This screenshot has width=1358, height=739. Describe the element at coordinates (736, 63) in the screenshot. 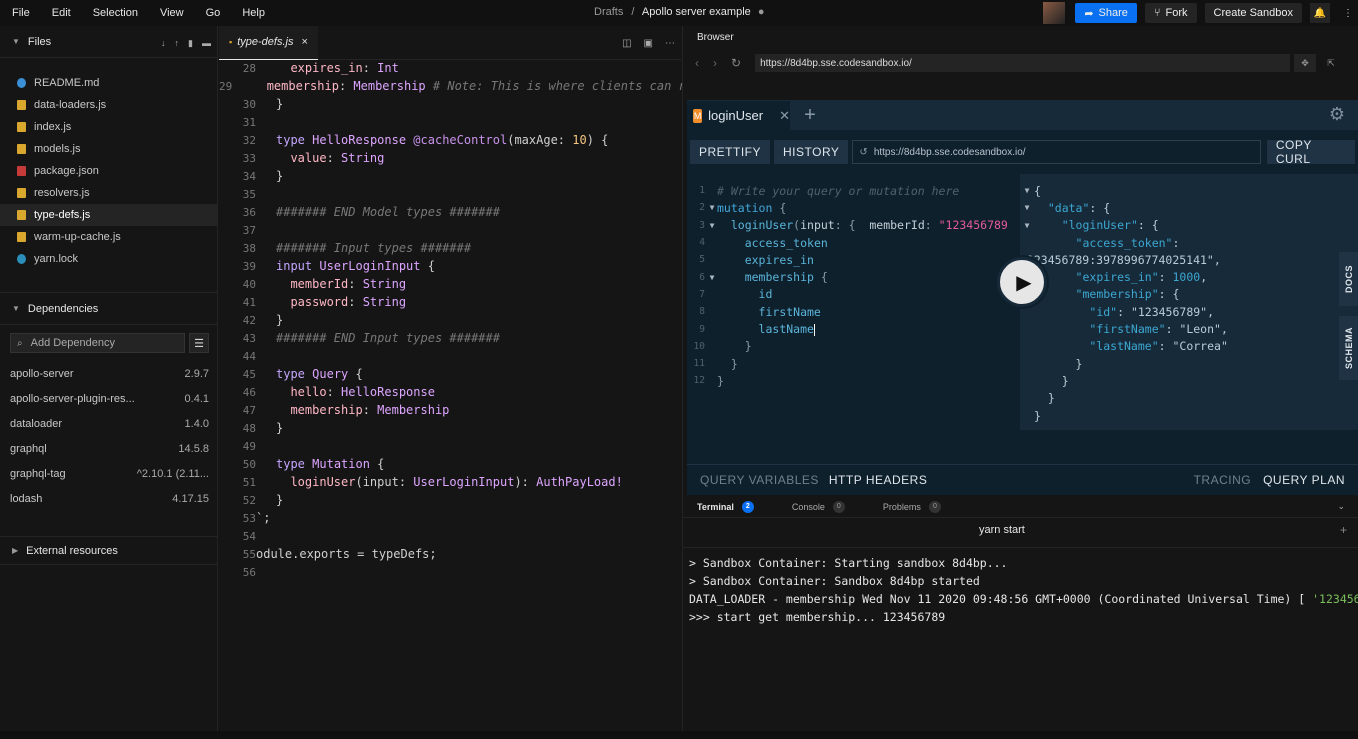

I see `refresh-icon: ↻` at that location.